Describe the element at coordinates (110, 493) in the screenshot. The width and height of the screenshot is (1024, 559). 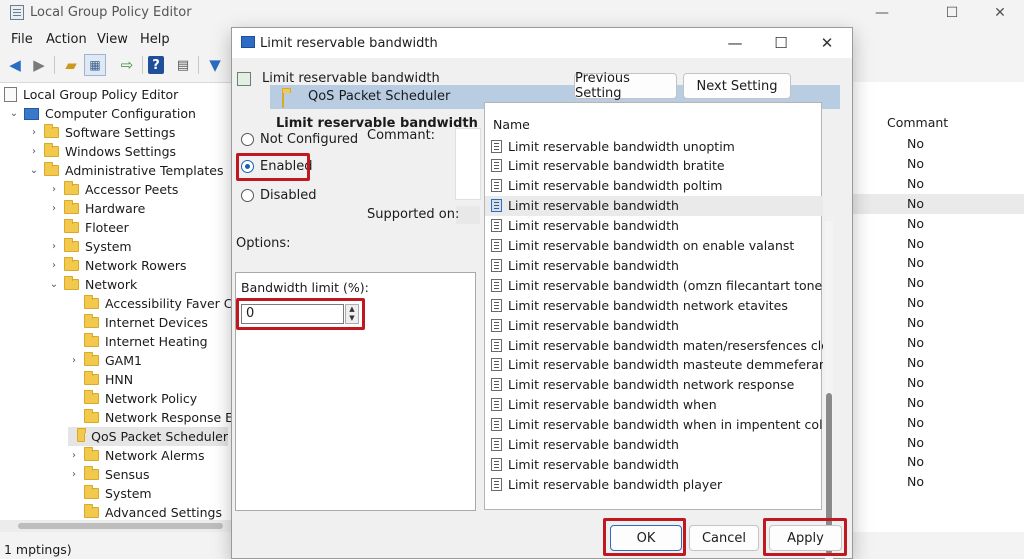
I see `tree-item-system-2: System` at that location.